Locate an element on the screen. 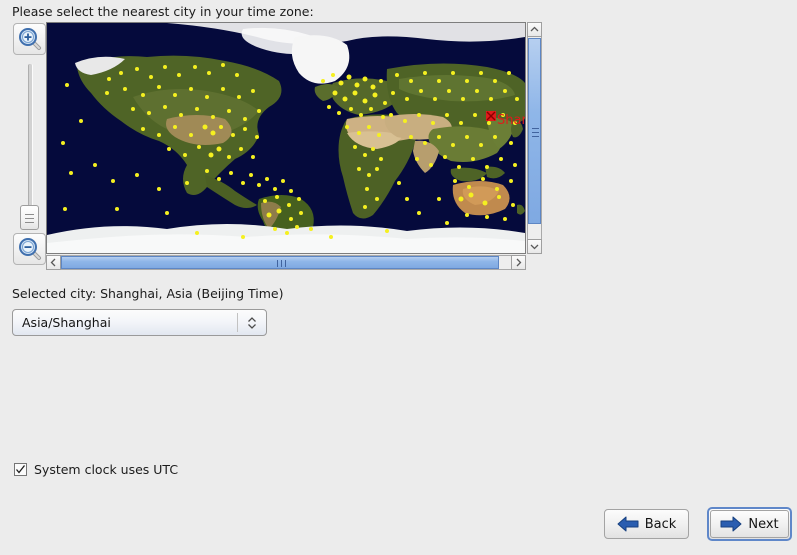 Image resolution: width=797 pixels, height=555 pixels. chevron-right-icon is located at coordinates (519, 262).